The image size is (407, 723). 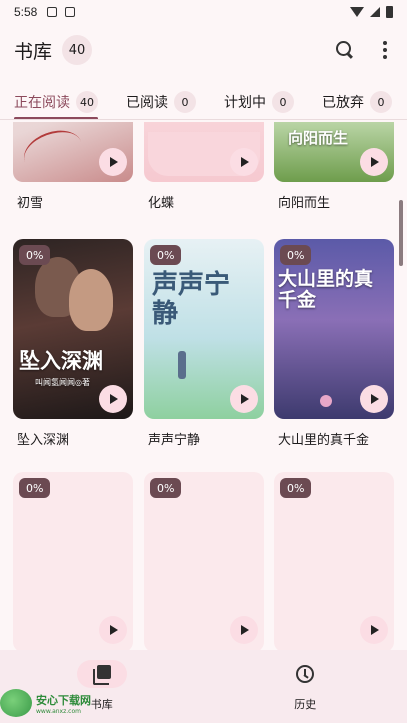 What do you see at coordinates (389, 12) in the screenshot?
I see `battery-icon` at bounding box center [389, 12].